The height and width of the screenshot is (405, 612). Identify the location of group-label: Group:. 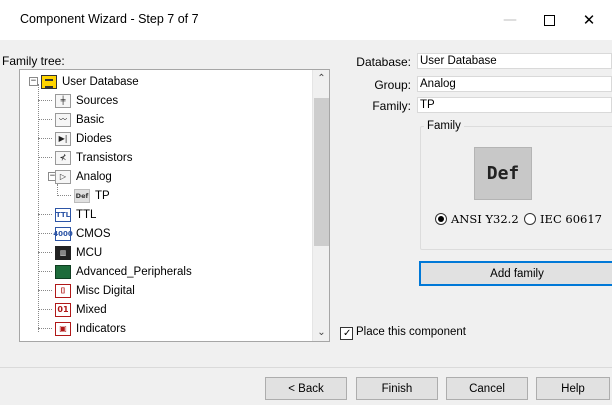
(392, 85).